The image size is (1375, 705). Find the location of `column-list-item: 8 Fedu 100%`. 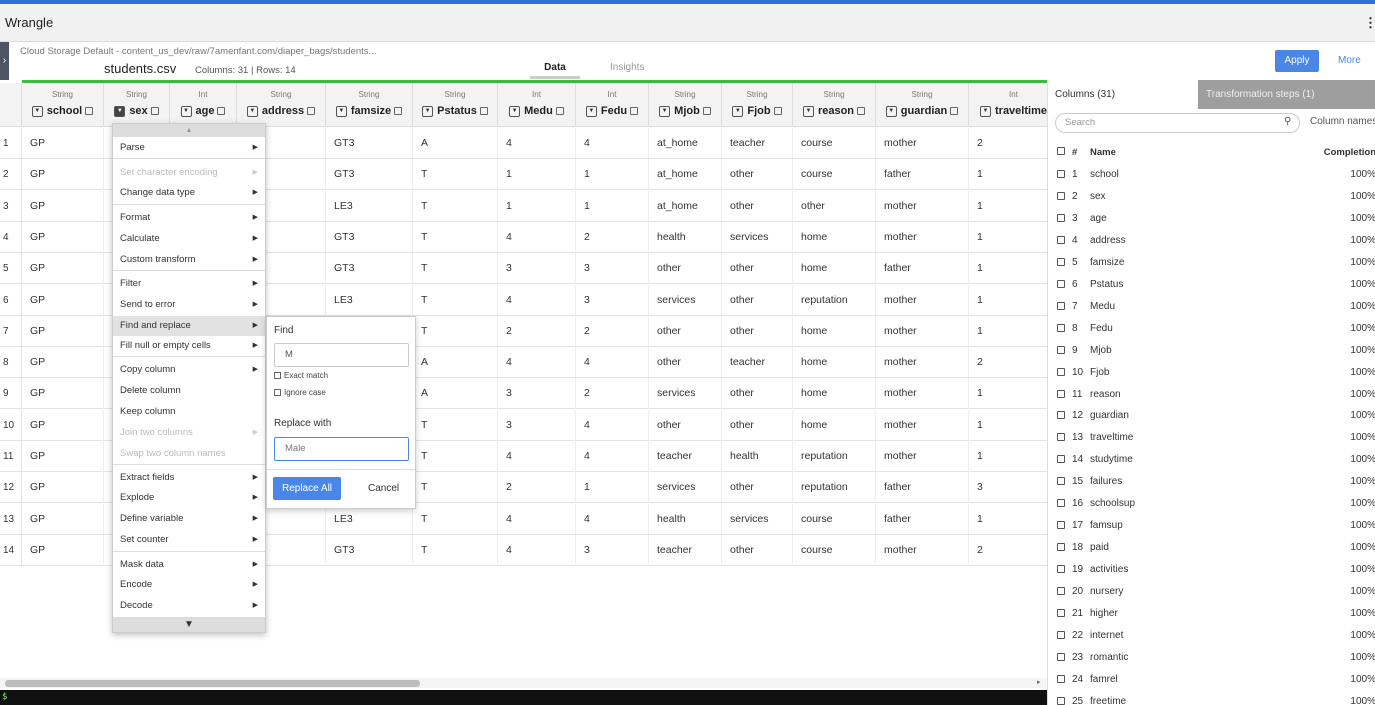

column-list-item: 8 Fedu 100% is located at coordinates (1211, 329).